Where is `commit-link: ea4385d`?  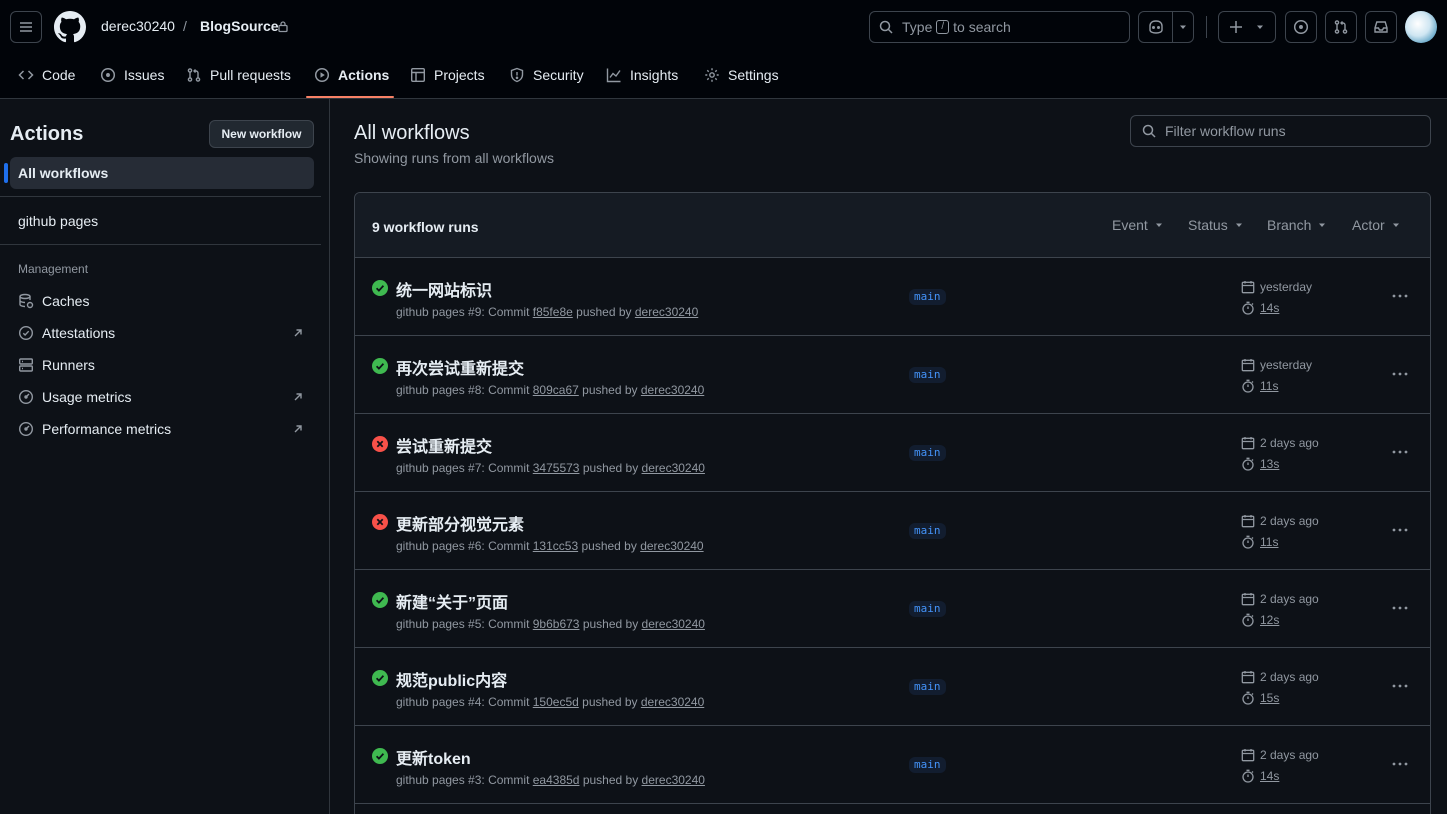
commit-link: ea4385d is located at coordinates (556, 780).